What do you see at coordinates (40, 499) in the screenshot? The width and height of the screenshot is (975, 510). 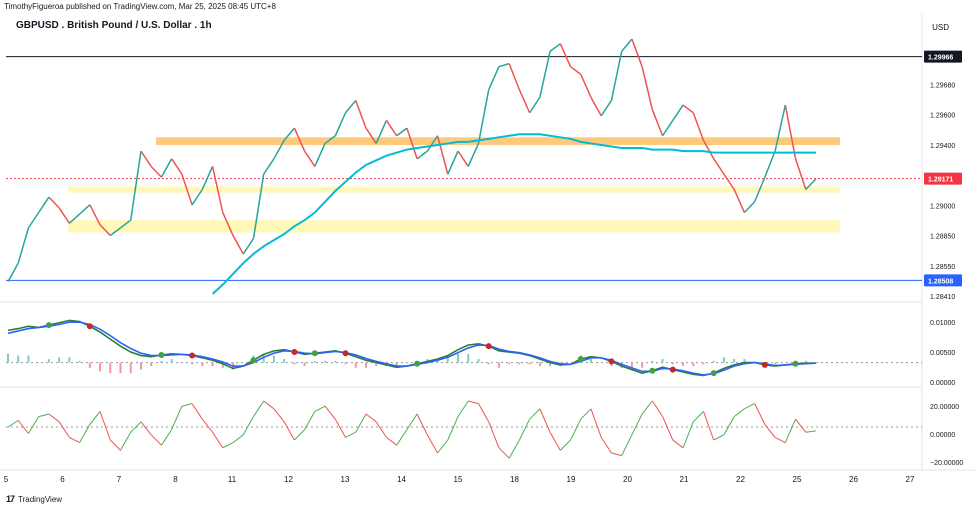 I see `footer-brand-name: TradingView` at bounding box center [40, 499].